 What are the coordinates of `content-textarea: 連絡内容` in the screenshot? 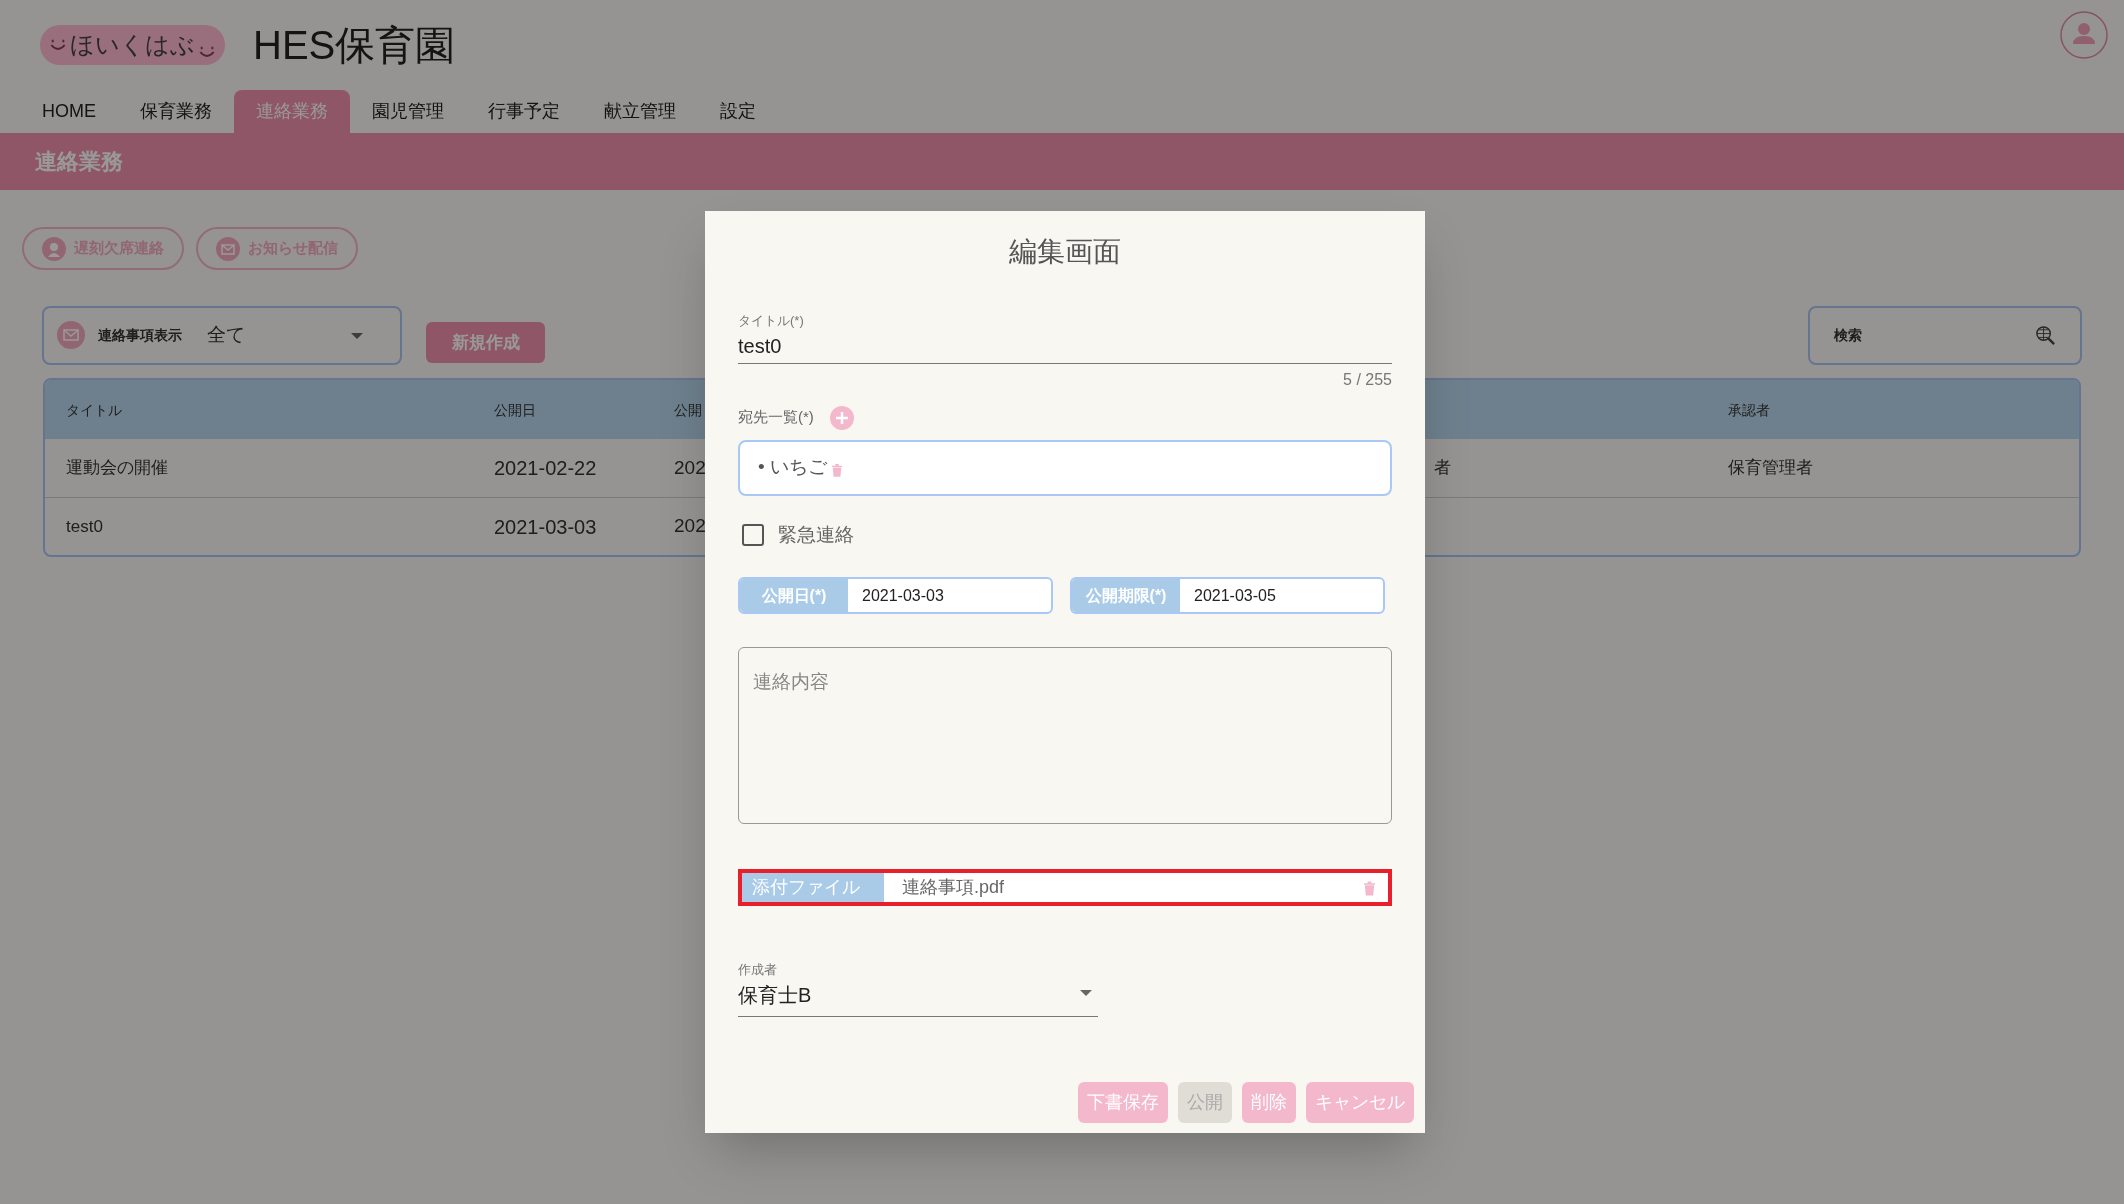 It's located at (1065, 735).